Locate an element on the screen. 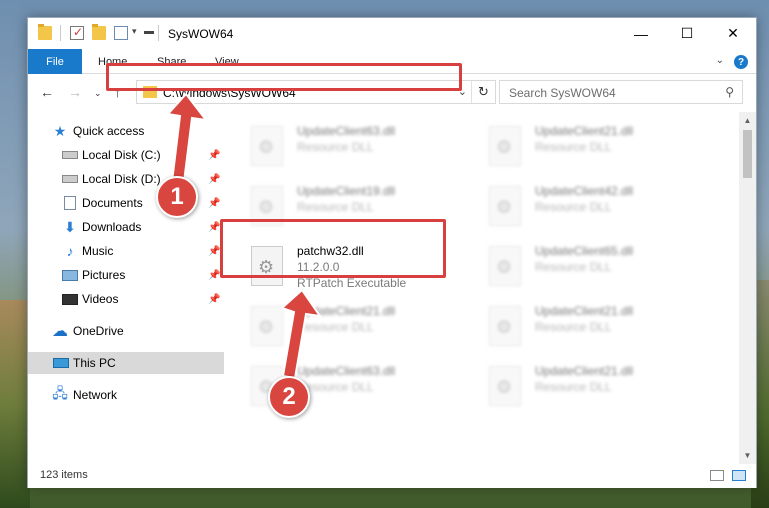 This screenshot has width=769, height=508. sidebar-item-music: ♪ Music 📌 is located at coordinates (126, 251).